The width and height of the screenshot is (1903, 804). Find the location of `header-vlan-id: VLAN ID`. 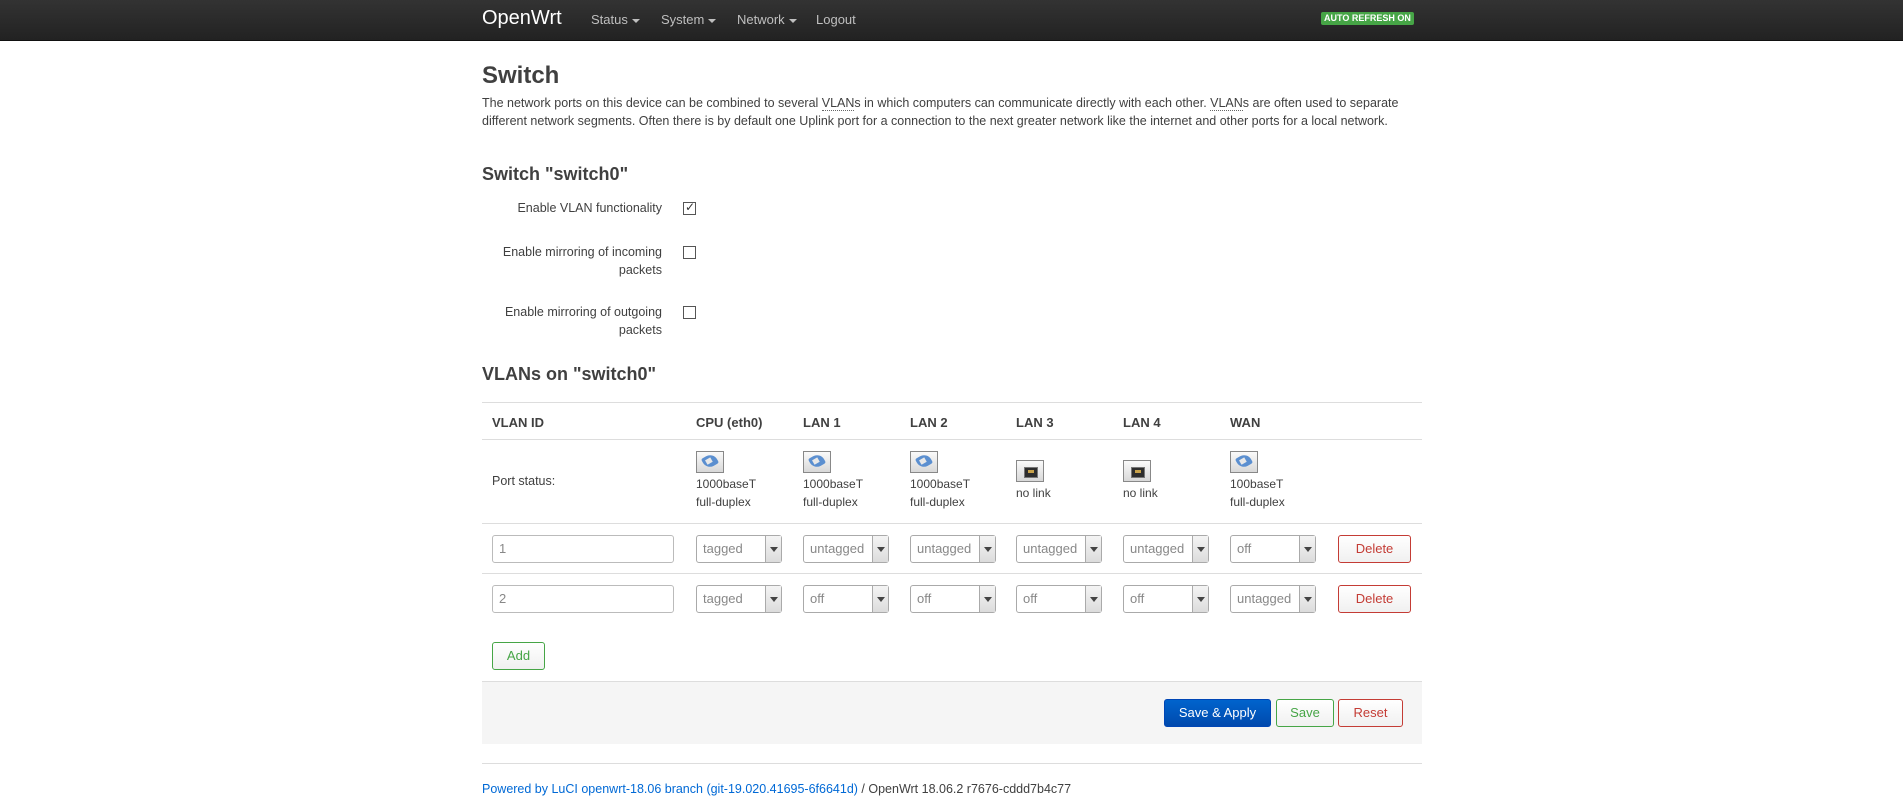

header-vlan-id: VLAN ID is located at coordinates (518, 422).